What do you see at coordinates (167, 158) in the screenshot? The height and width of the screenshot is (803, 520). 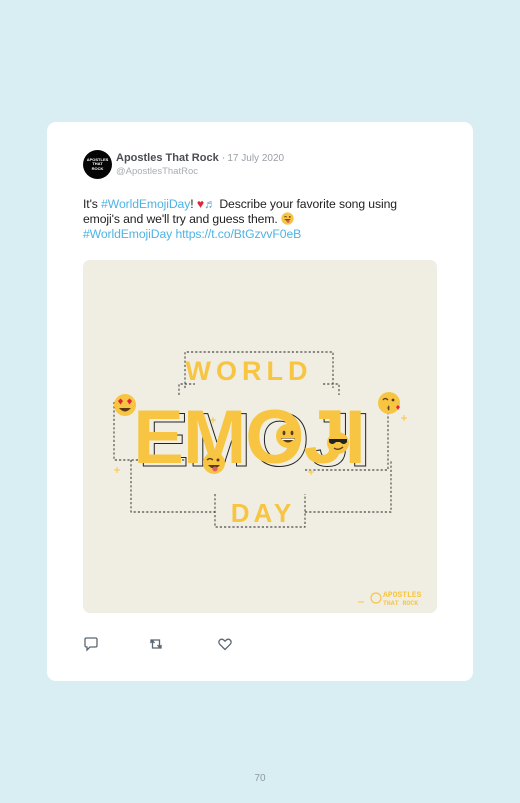 I see `author-name: Apostles That Rock` at bounding box center [167, 158].